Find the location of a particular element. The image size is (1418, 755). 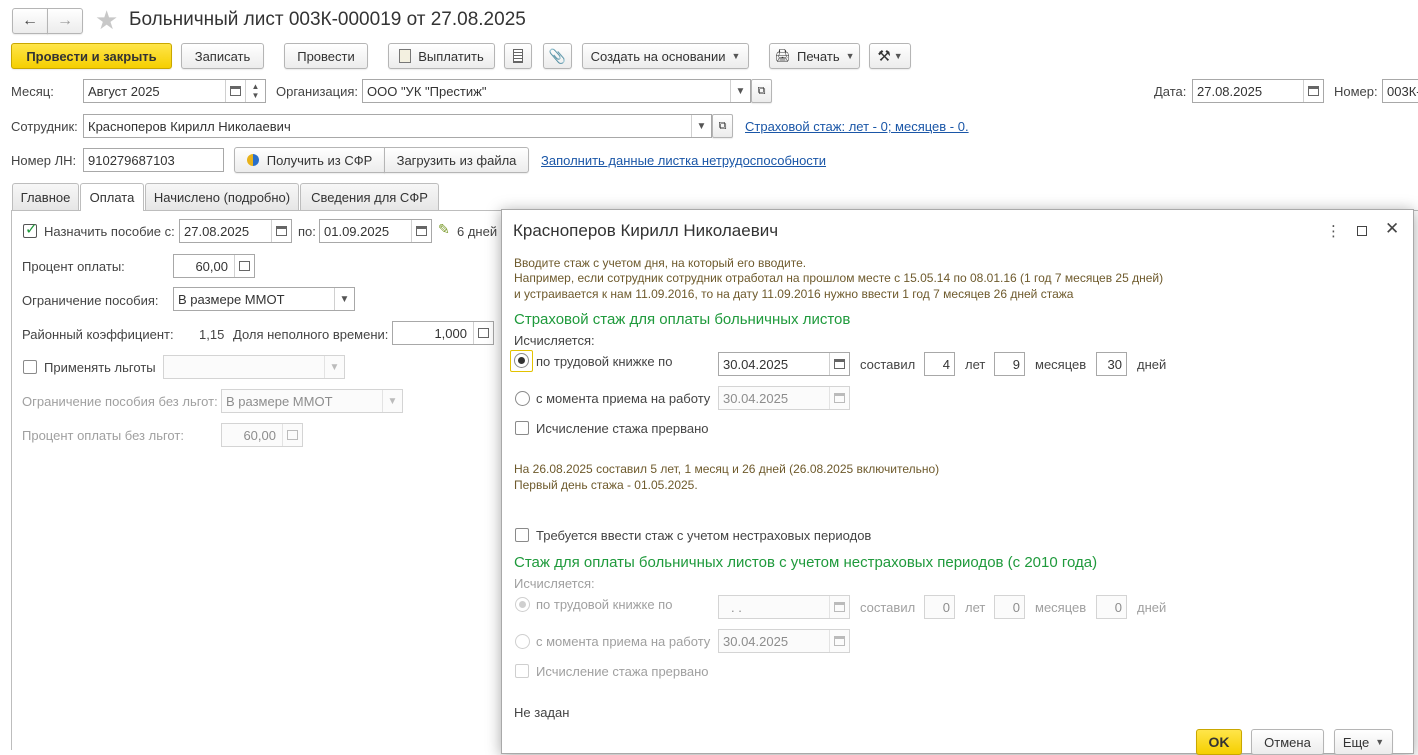

days-field-2: 0 is located at coordinates (1111, 607).